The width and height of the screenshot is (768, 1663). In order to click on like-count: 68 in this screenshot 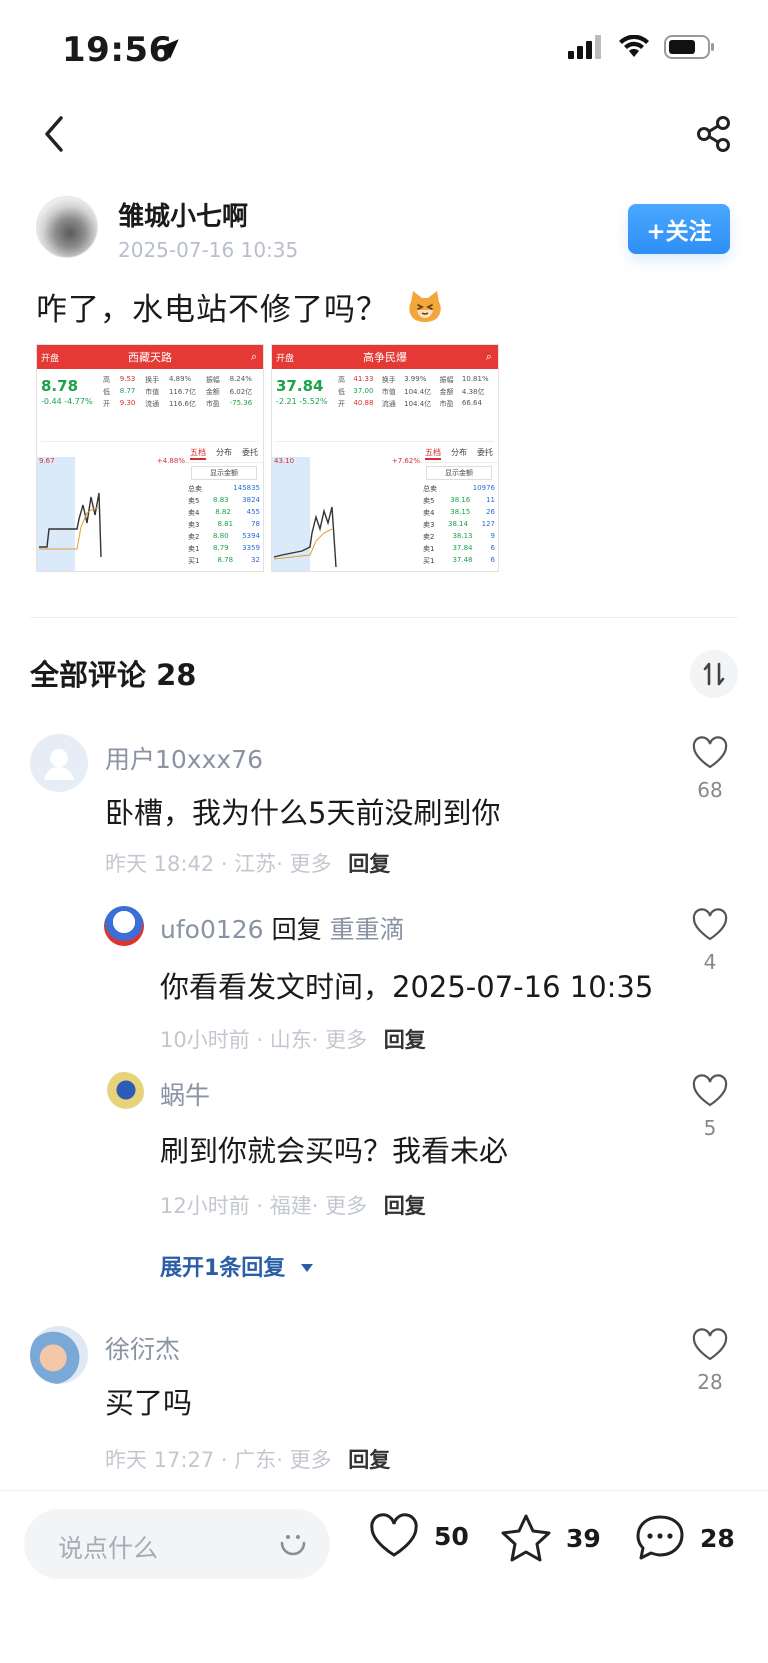, I will do `click(710, 790)`.